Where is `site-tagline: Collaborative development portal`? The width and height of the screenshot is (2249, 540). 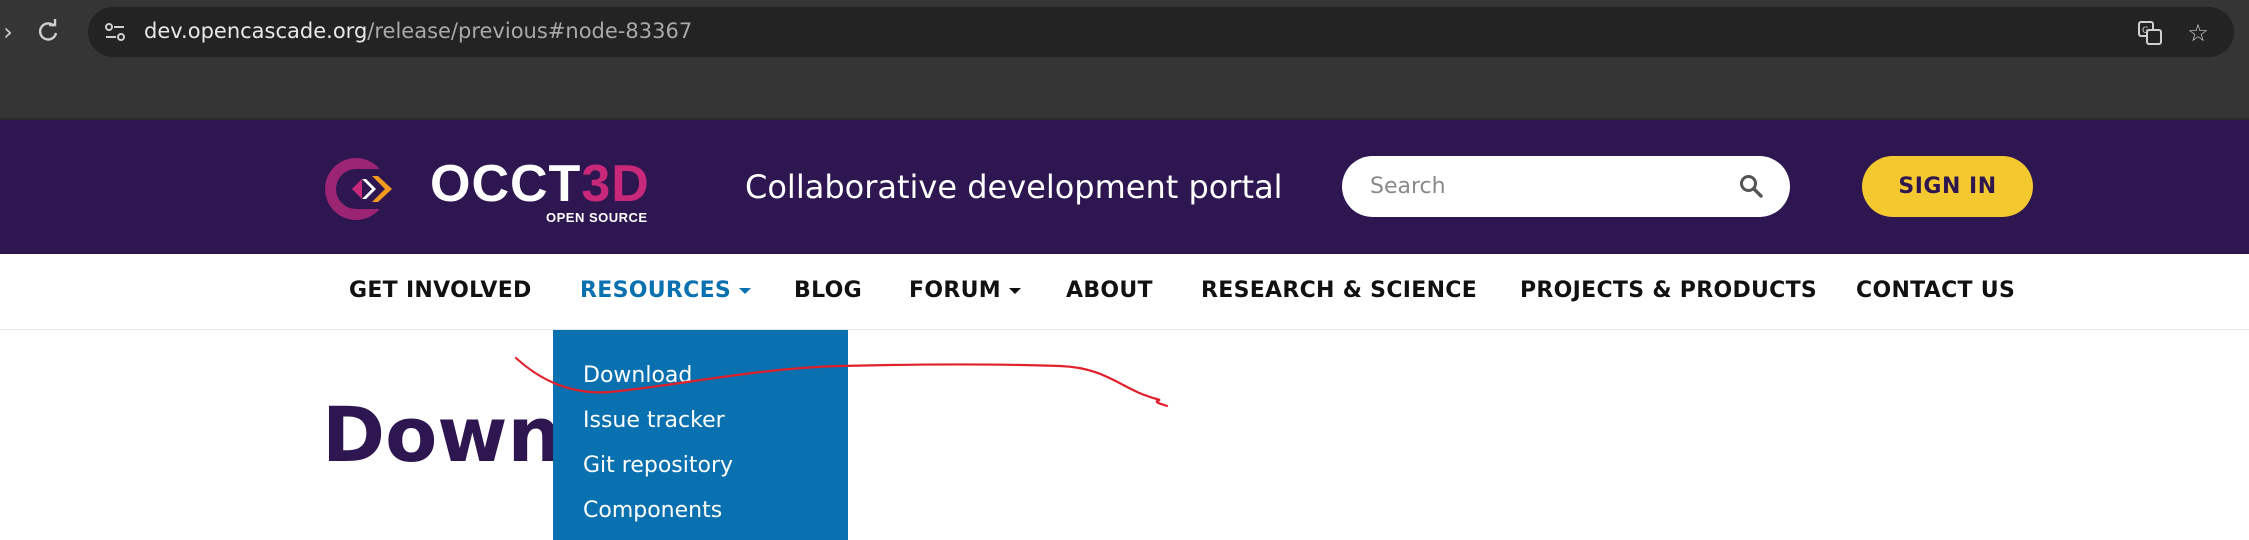 site-tagline: Collaborative development portal is located at coordinates (1014, 187).